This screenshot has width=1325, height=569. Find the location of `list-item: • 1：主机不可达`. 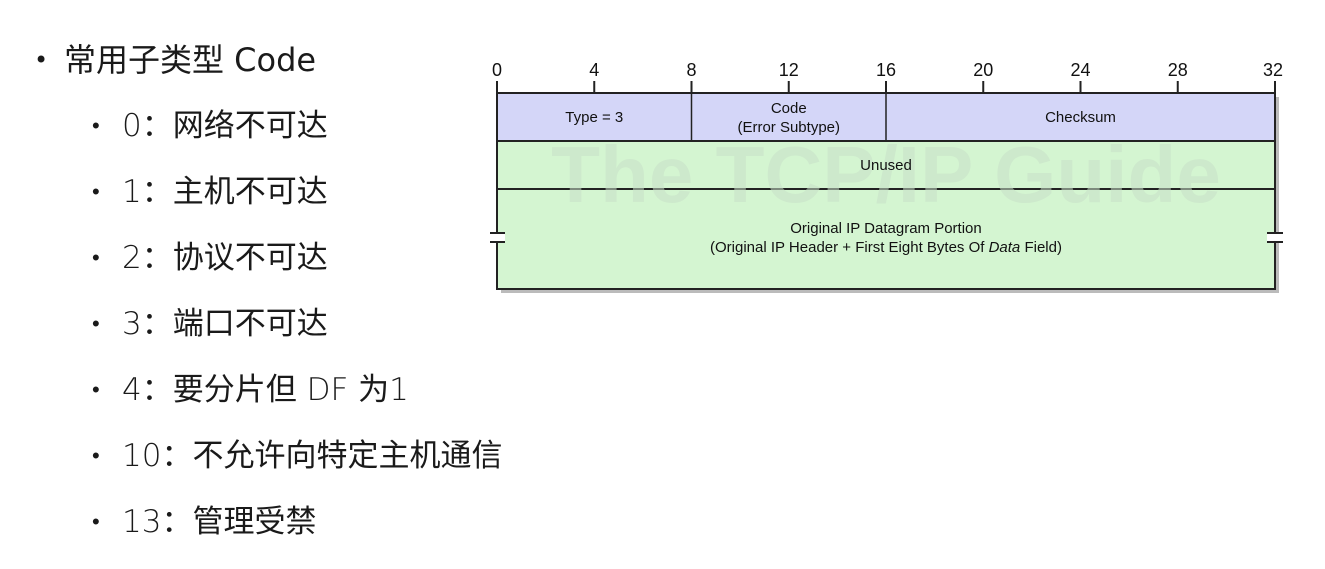

list-item: • 1：主机不可达 is located at coordinates (210, 192).